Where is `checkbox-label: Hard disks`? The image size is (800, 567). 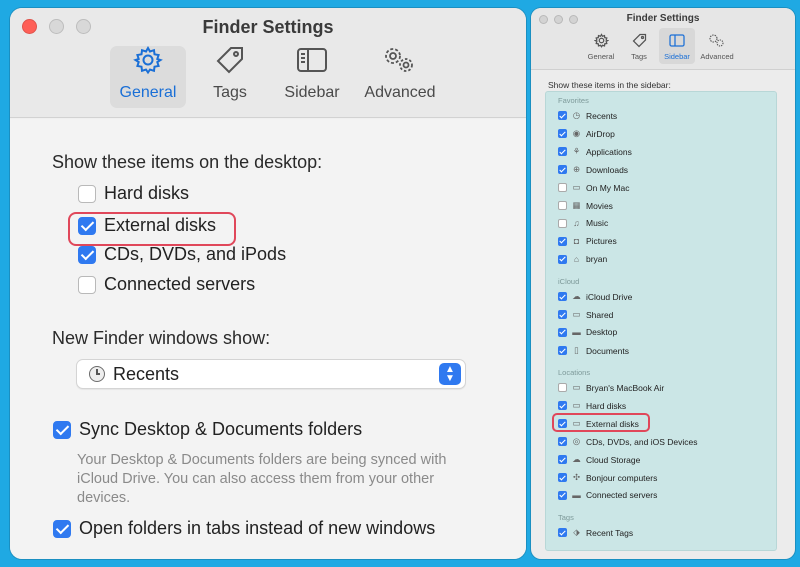 checkbox-label: Hard disks is located at coordinates (147, 193).